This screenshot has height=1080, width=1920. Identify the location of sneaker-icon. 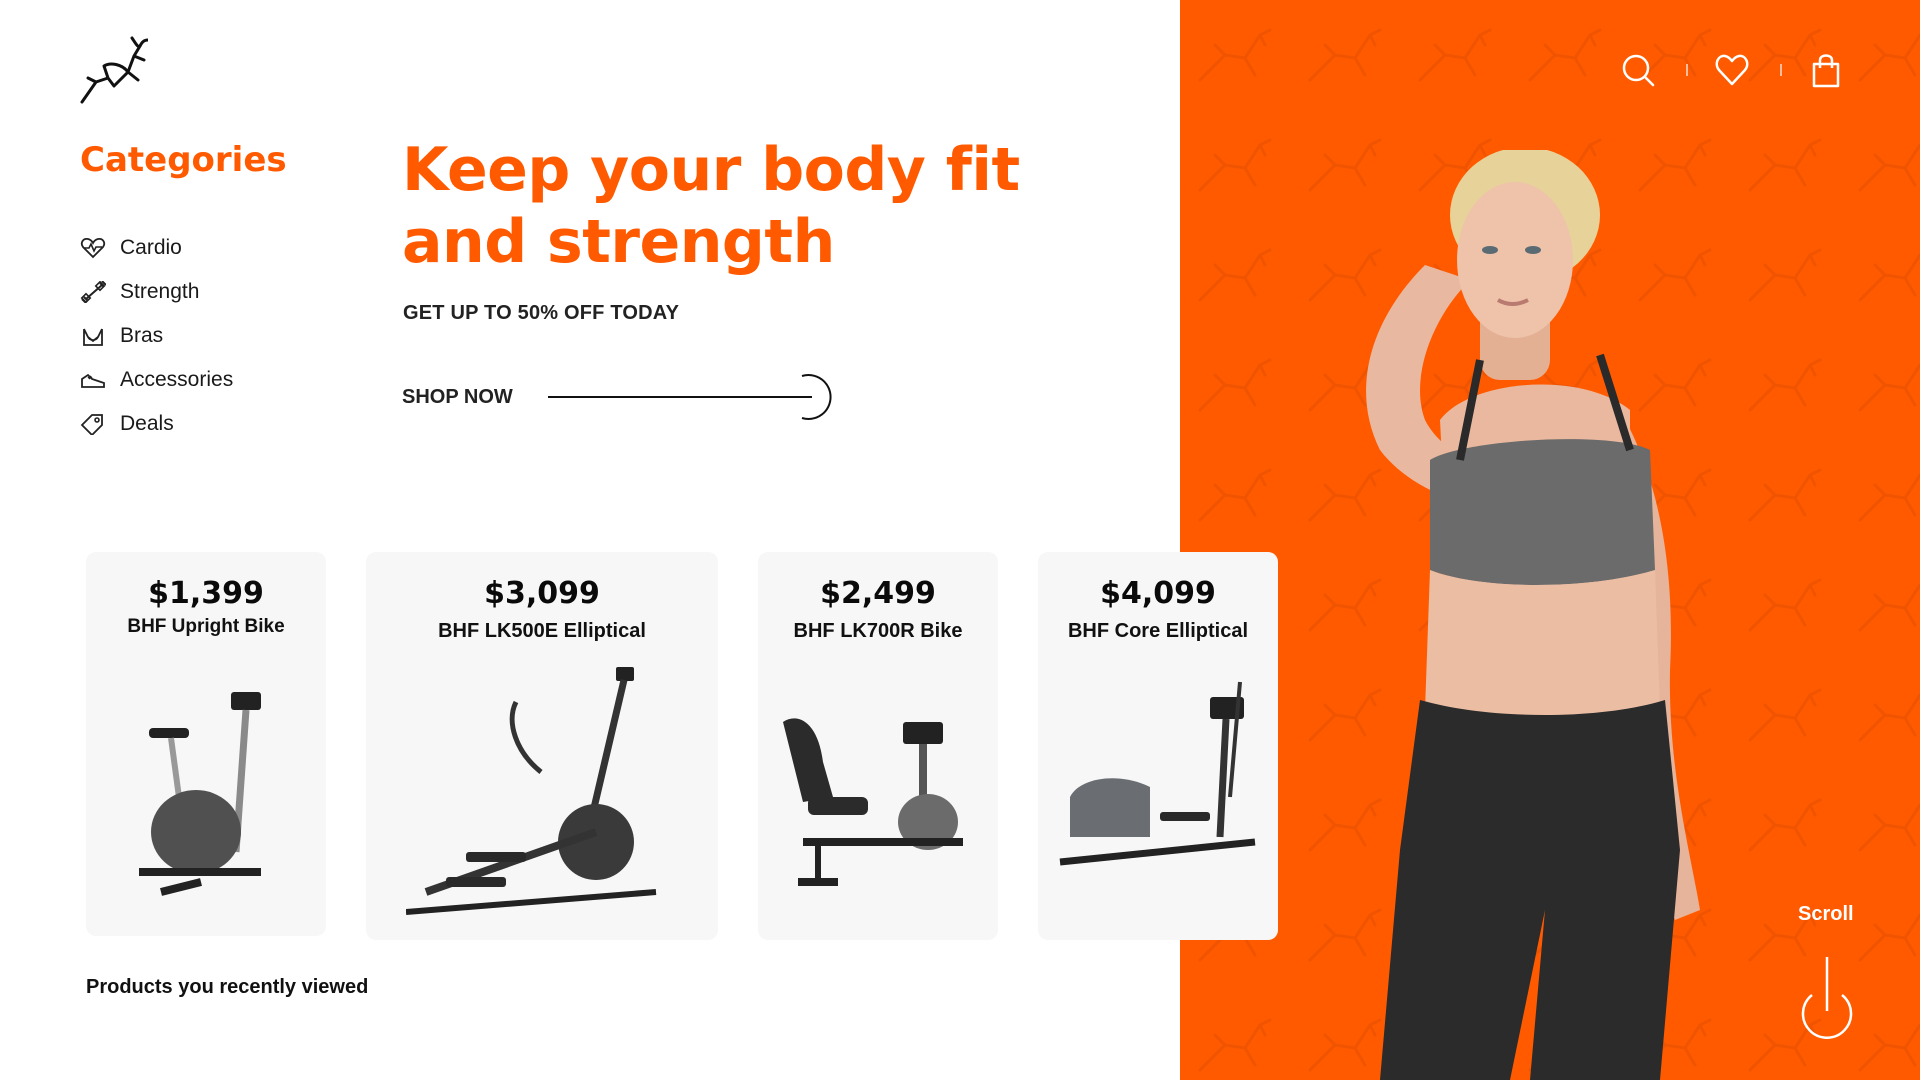
(93, 380).